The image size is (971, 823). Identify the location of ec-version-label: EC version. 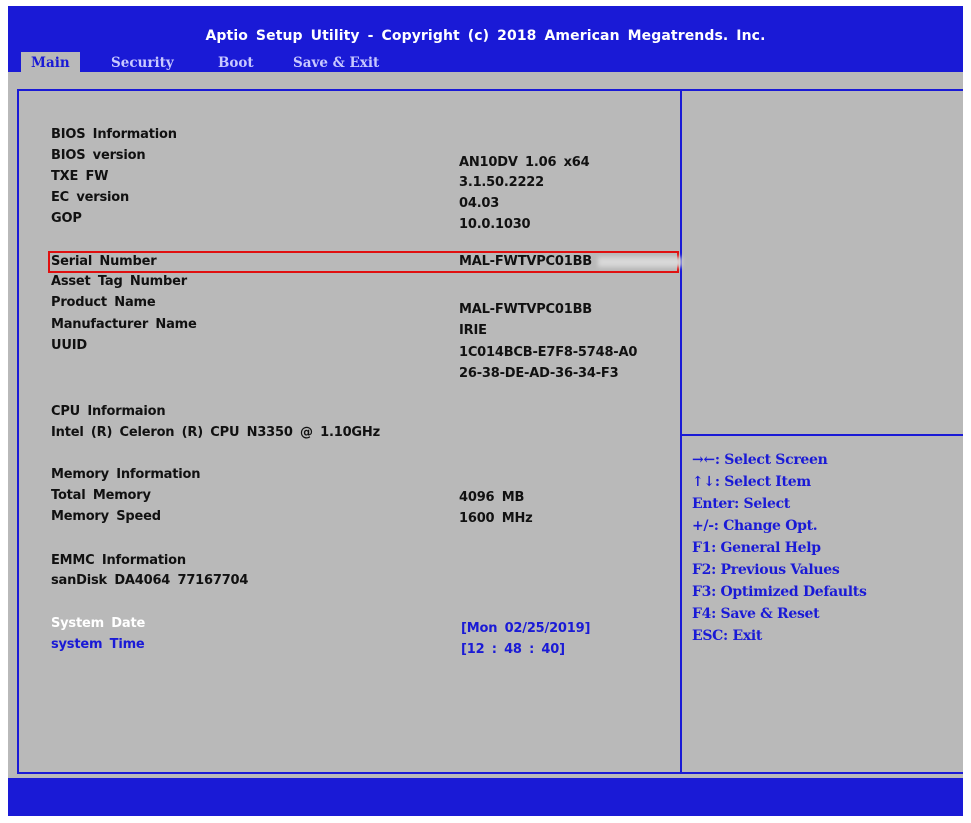
(90, 197).